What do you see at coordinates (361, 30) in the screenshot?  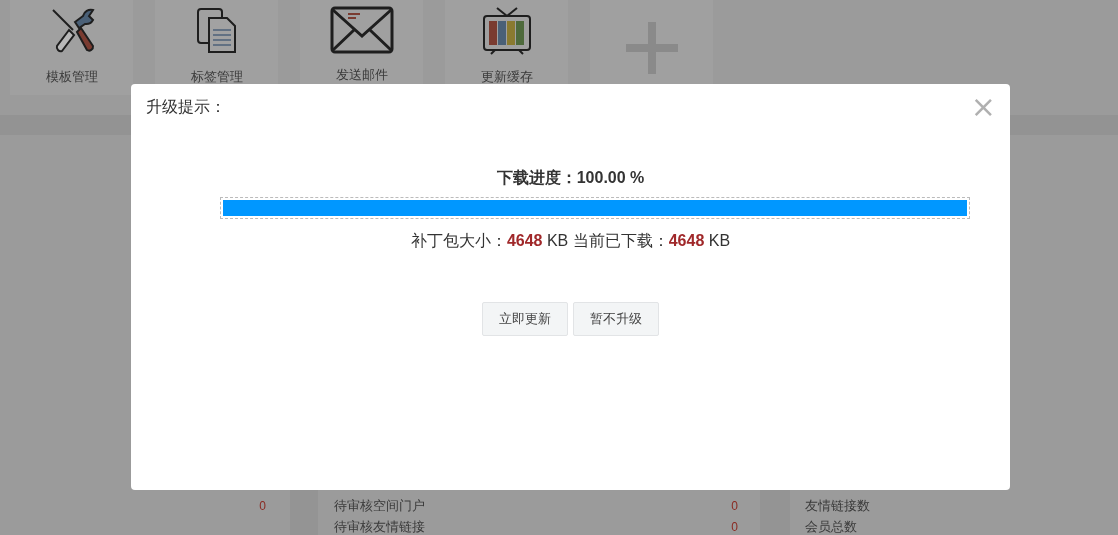 I see `envelope-icon` at bounding box center [361, 30].